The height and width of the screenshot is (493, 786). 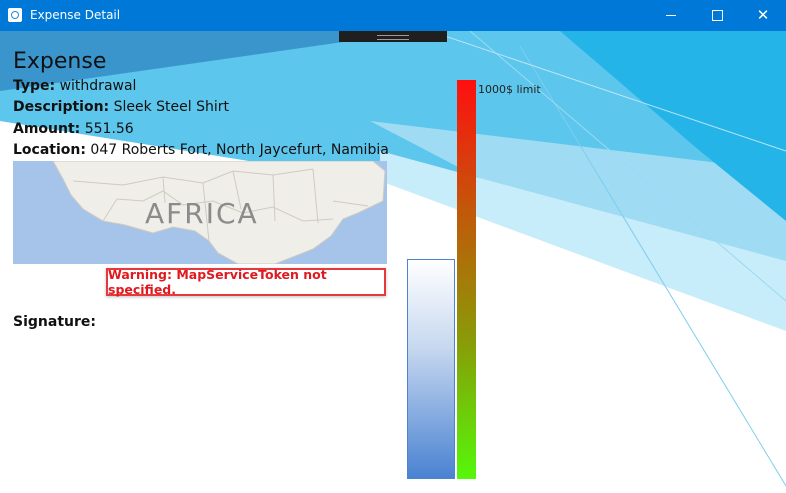 I want to click on window-title: Expense Detail, so click(x=75, y=15).